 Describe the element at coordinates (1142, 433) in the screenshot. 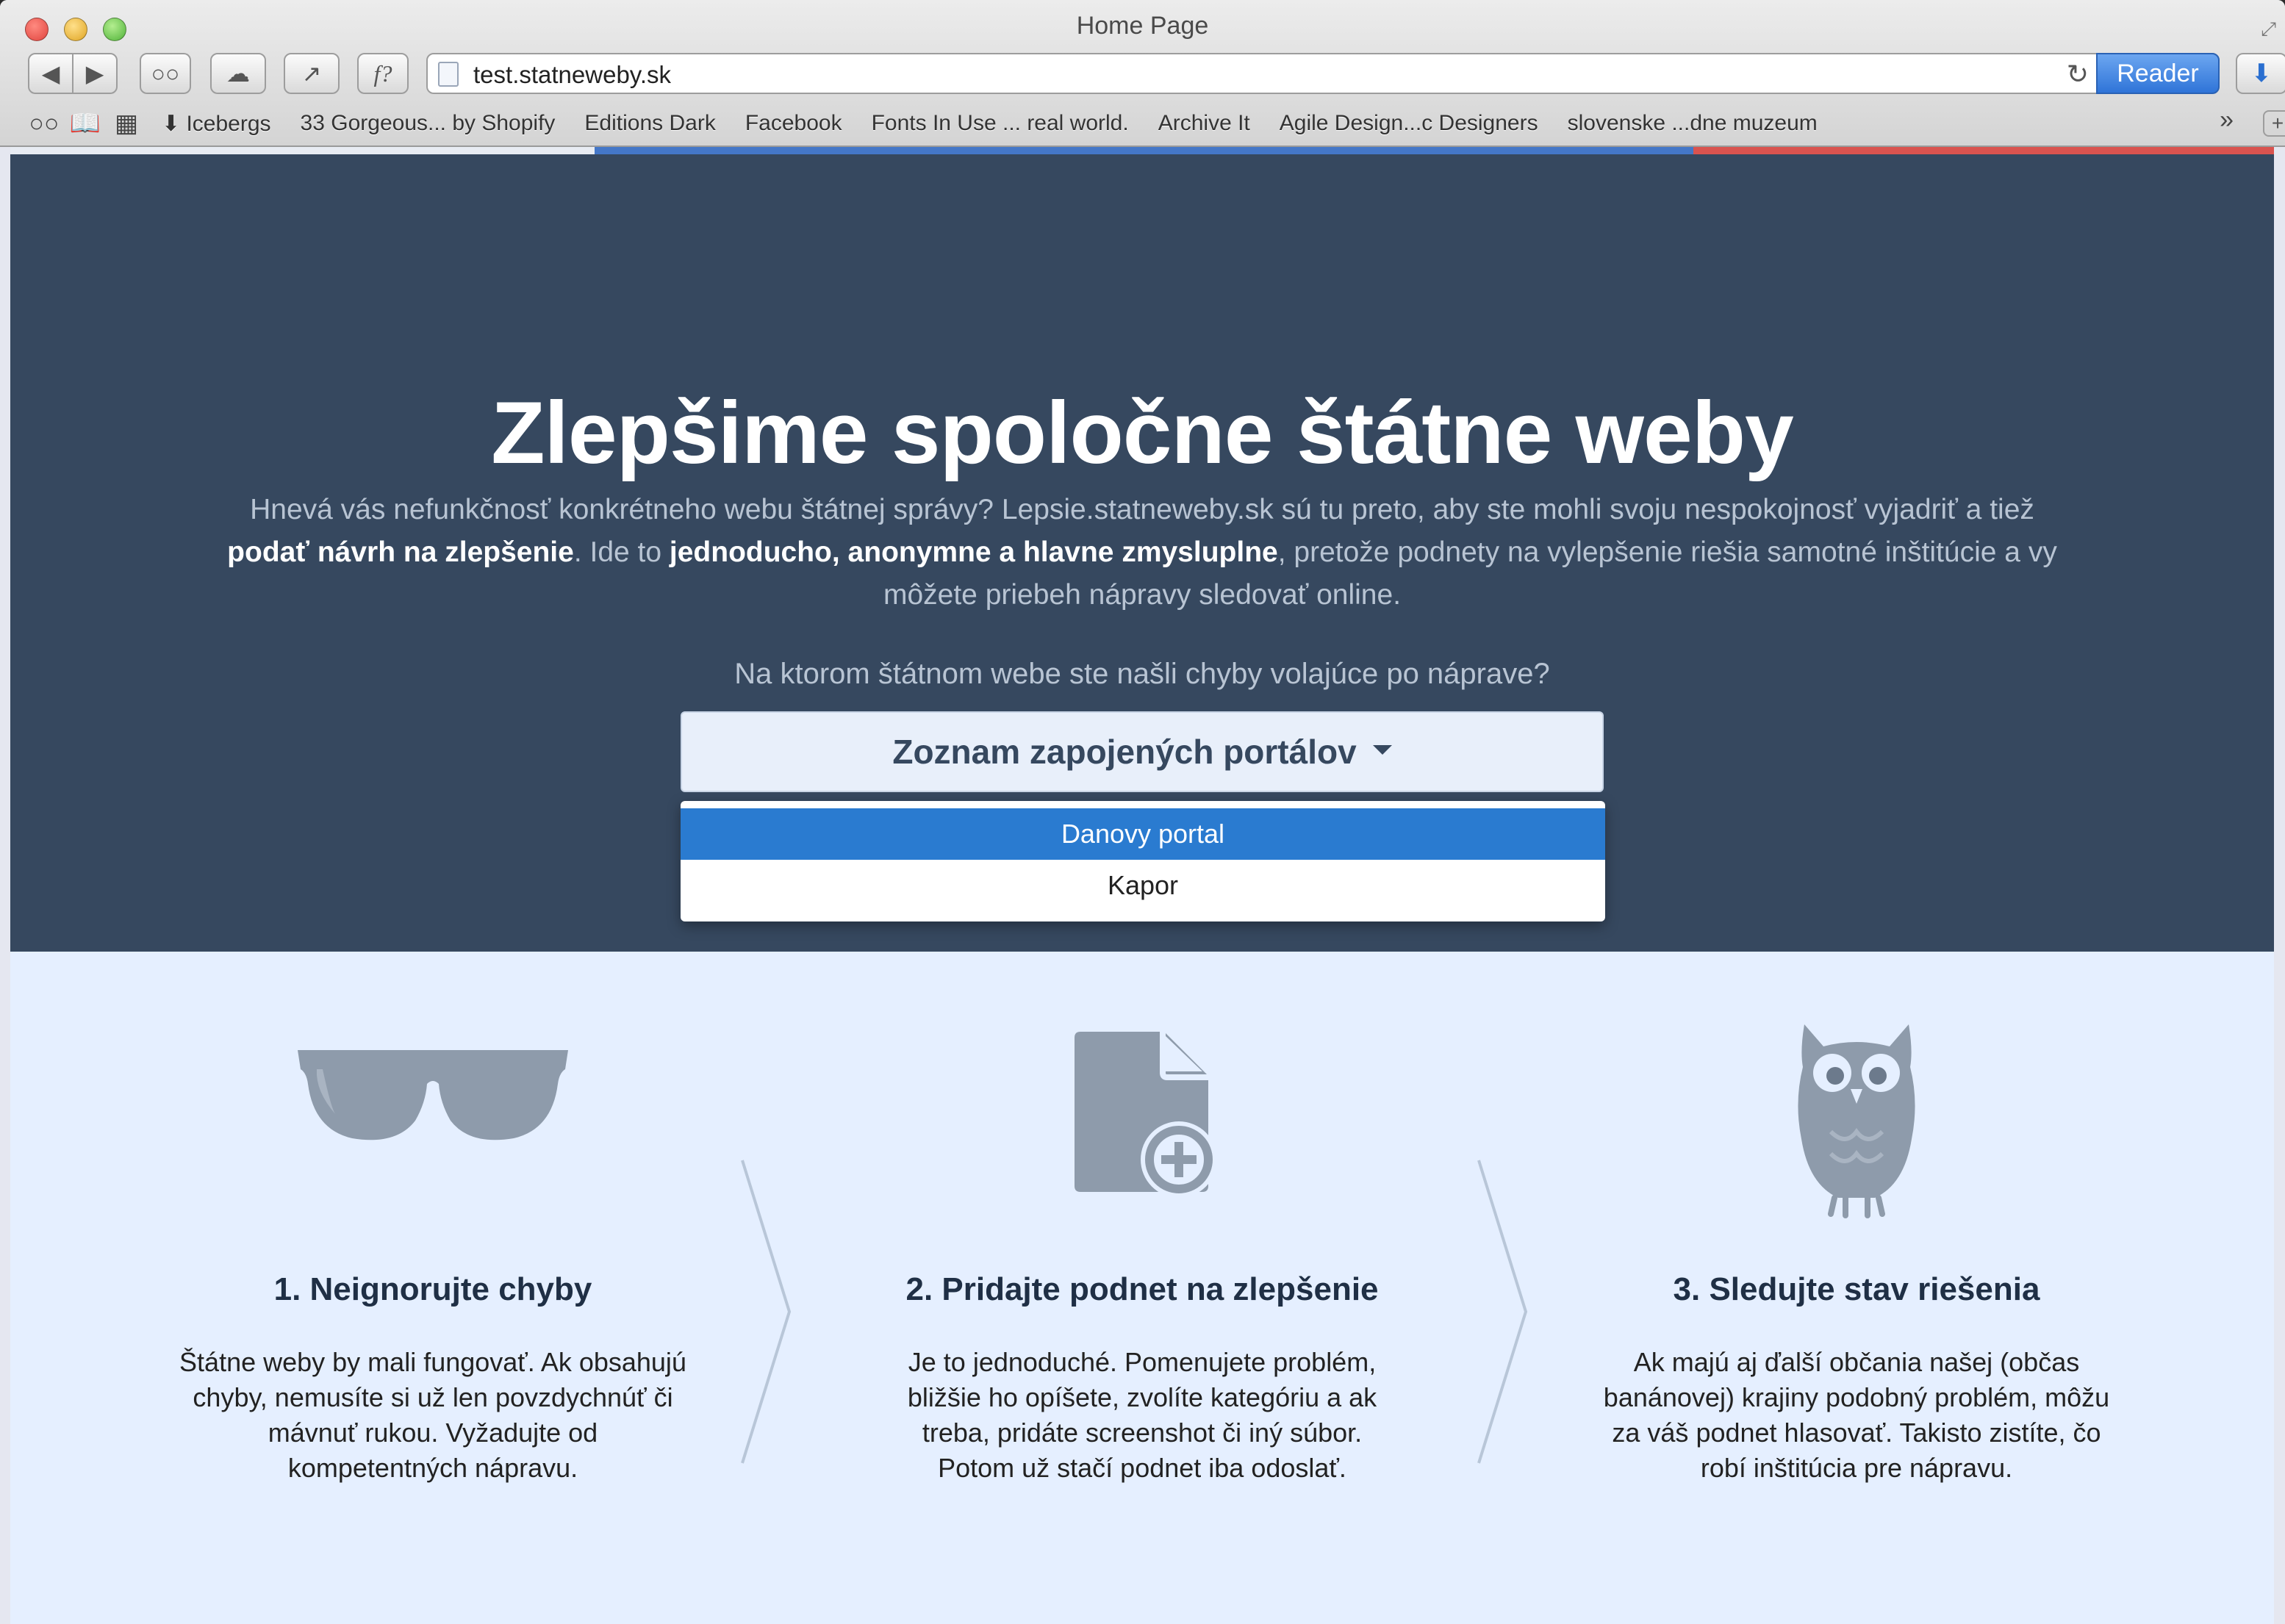

I see `hero-title: Zlepšime spoločne štátne weby` at that location.